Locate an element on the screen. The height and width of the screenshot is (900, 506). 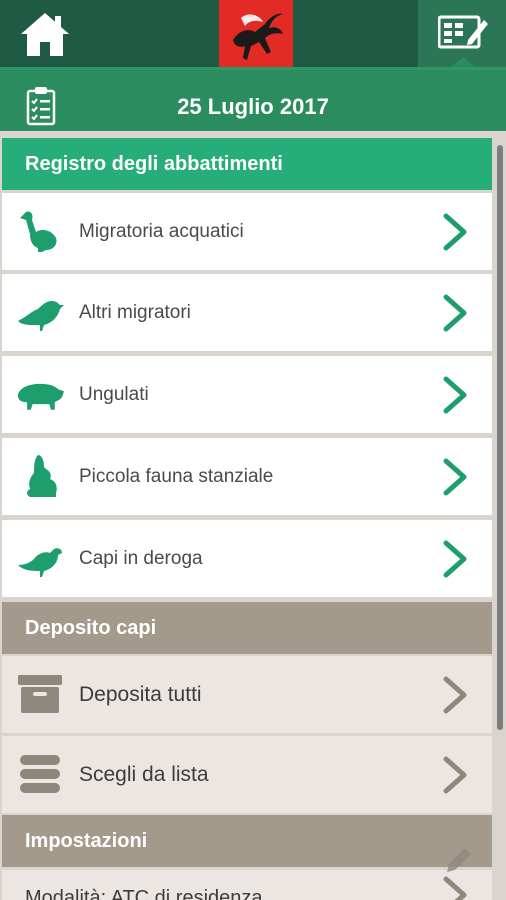
list-item-label: Ungulati is located at coordinates (114, 394).